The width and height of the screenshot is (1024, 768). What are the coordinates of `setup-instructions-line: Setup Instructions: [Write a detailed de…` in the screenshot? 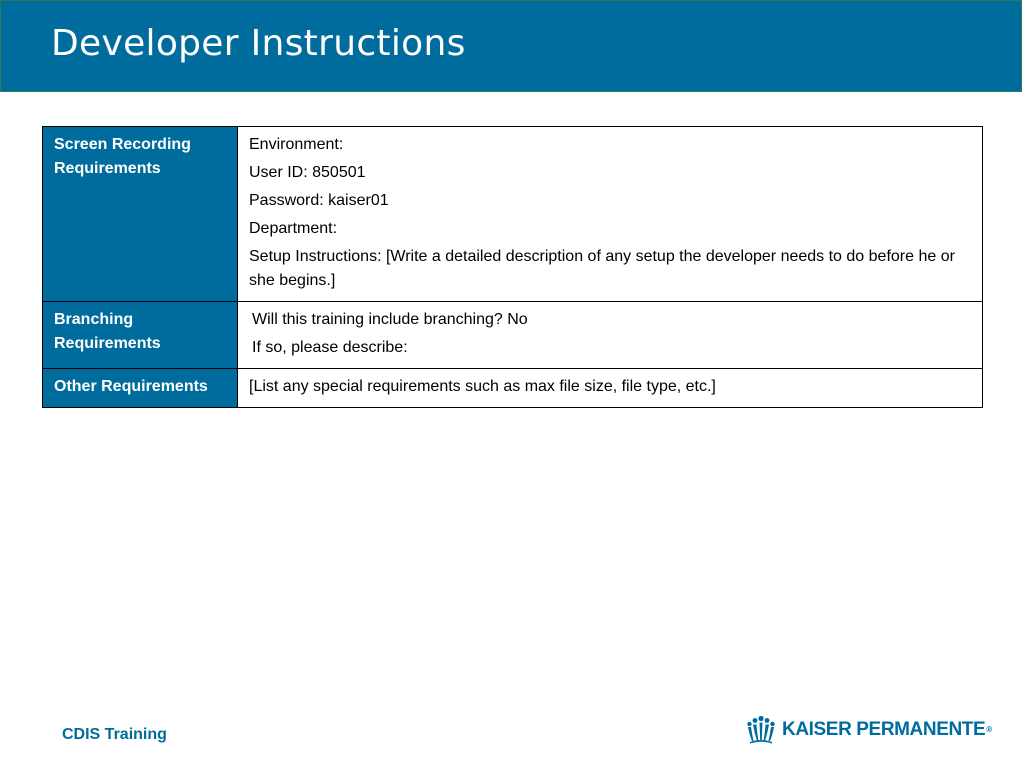 It's located at (602, 268).